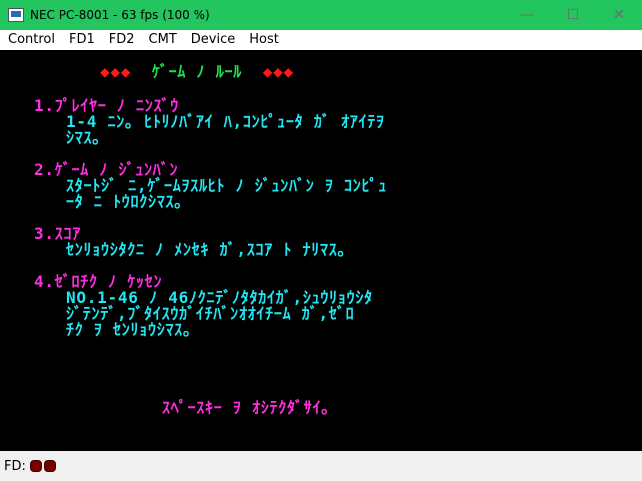 The width and height of the screenshot is (642, 481). Describe the element at coordinates (129, 329) in the screenshot. I see `section-4-line-3: ﾁｸ ｦ ｾﾝﾘｮｳｼﾏｽ｡` at that location.